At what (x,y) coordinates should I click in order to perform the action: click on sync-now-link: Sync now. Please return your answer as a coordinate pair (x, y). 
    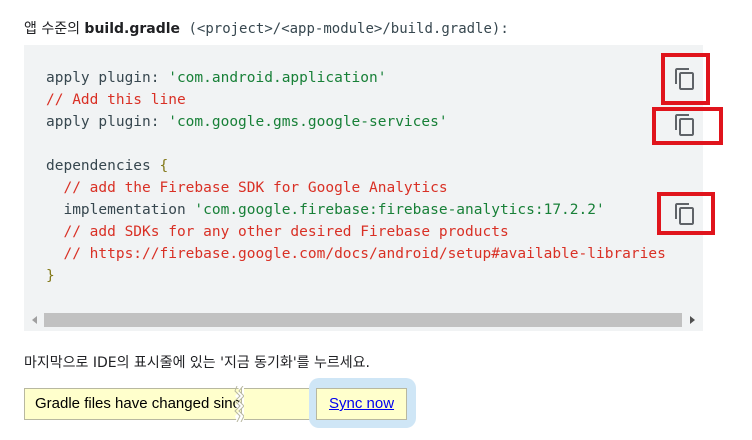
    Looking at the image, I should click on (361, 404).